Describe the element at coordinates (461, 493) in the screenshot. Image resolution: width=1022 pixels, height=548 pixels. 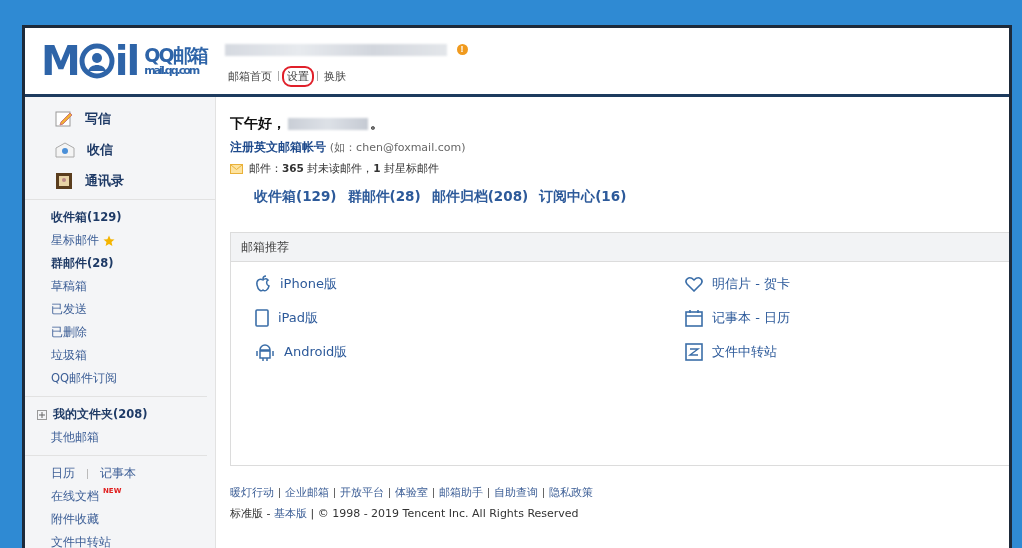
I see `footer-link: 邮箱助手` at that location.